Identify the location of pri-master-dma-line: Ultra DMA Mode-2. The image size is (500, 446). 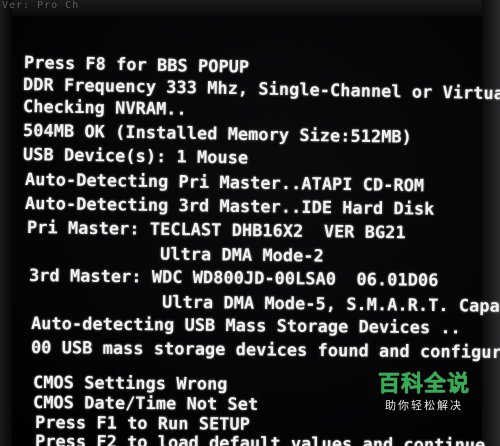
(175, 255).